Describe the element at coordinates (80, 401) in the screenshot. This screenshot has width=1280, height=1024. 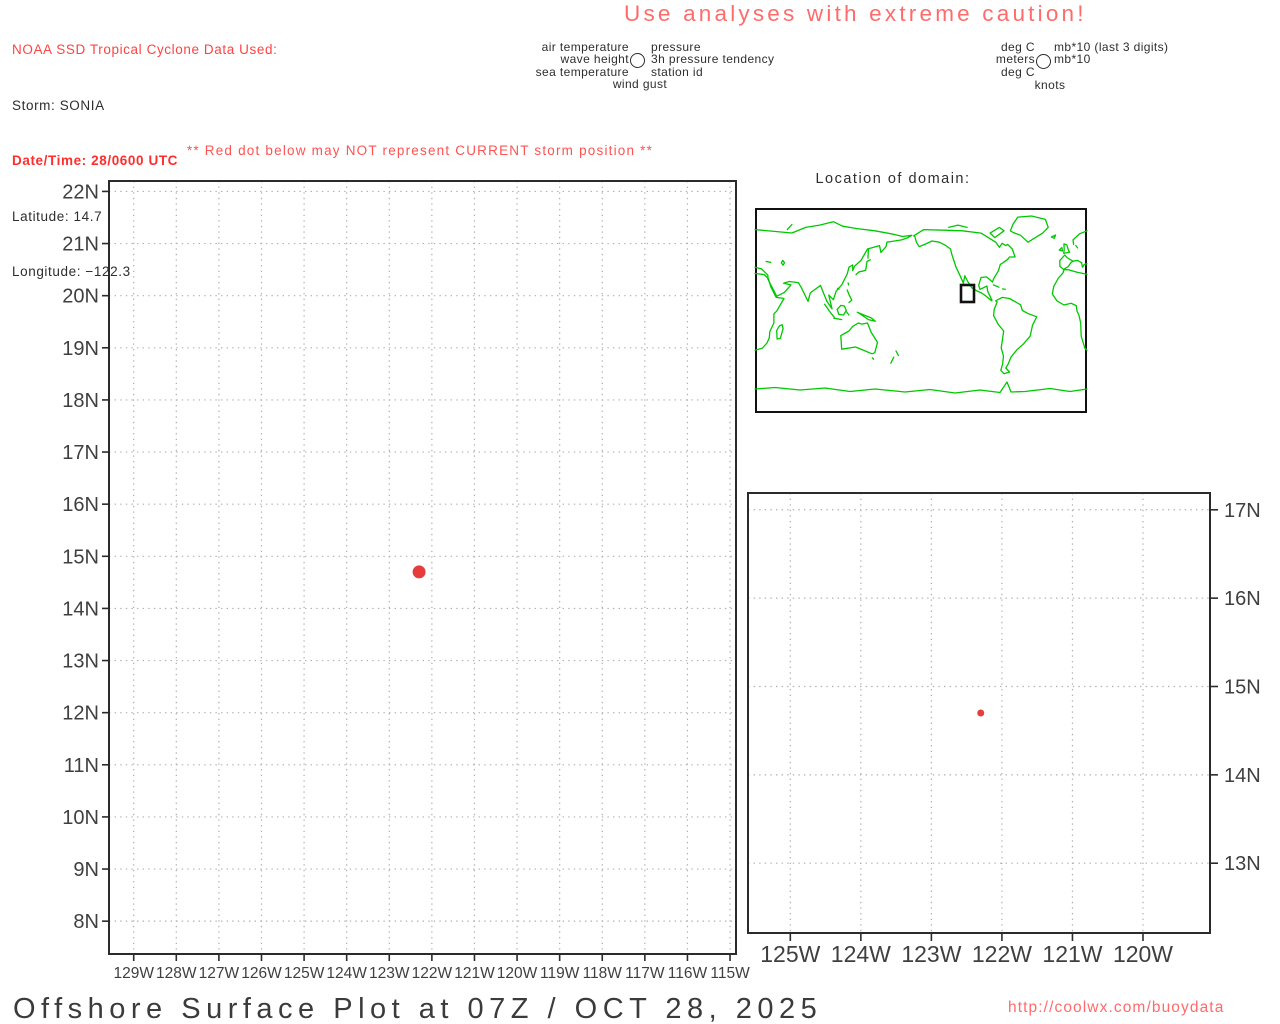
I see `y-tick-label: 18N` at that location.